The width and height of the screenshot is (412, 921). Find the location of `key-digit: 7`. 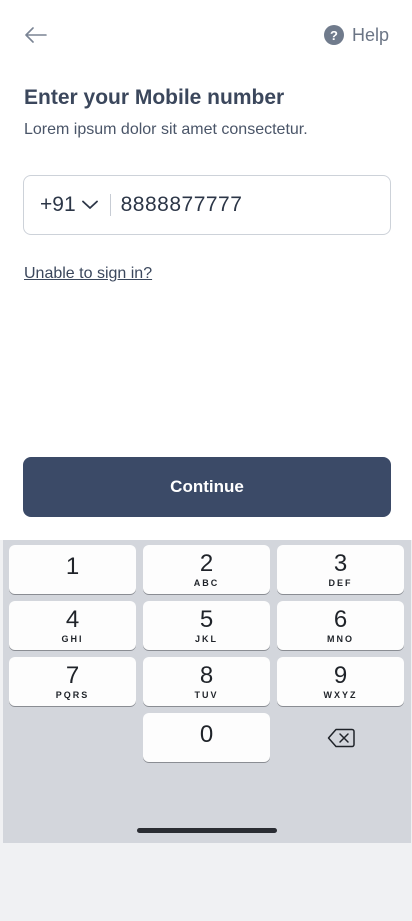

key-digit: 7 is located at coordinates (72, 675).